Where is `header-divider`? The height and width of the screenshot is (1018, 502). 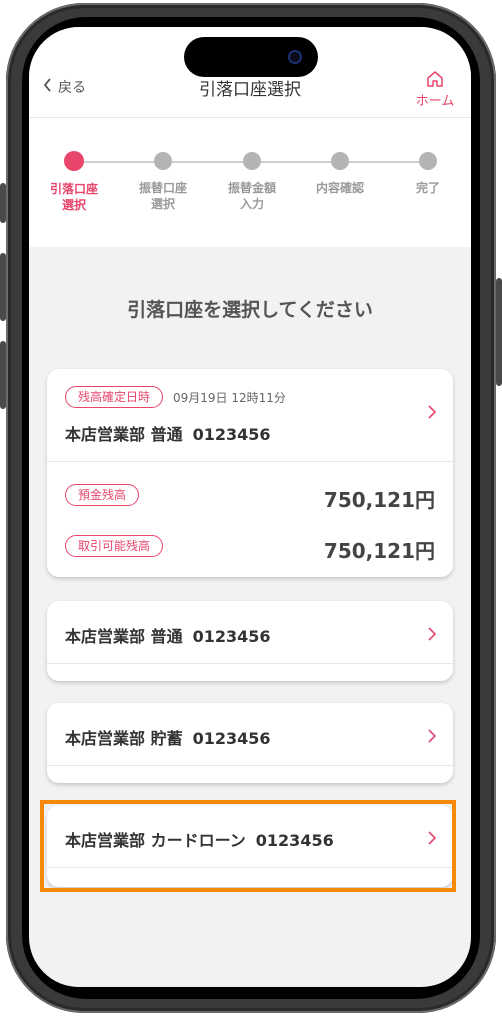
header-divider is located at coordinates (250, 117).